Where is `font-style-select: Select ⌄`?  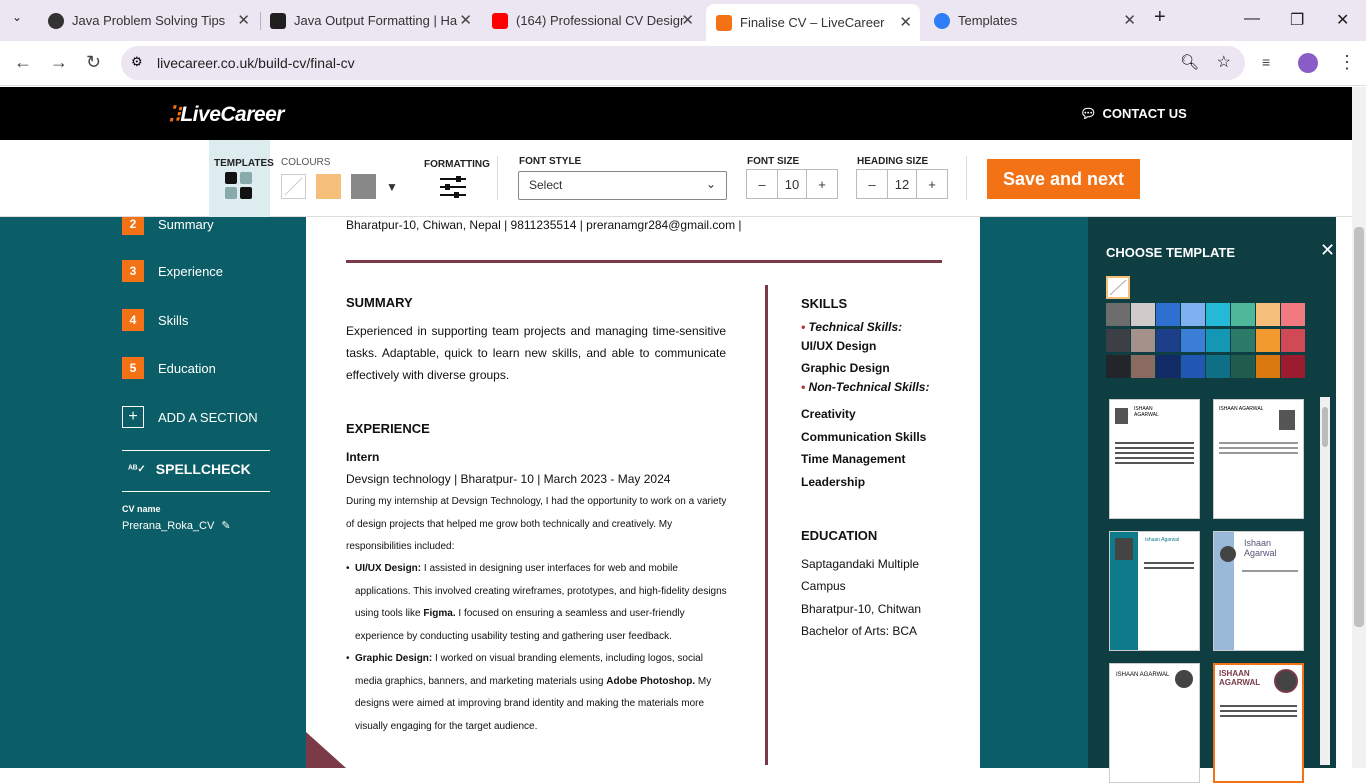
font-style-select: Select ⌄ is located at coordinates (622, 185).